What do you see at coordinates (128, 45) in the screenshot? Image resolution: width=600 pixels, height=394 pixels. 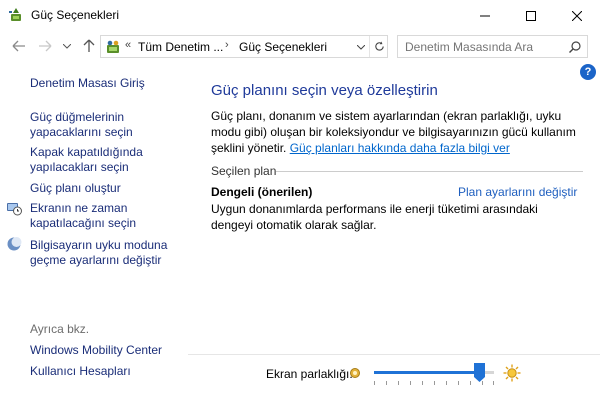 I see `overflow-chevron: «` at bounding box center [128, 45].